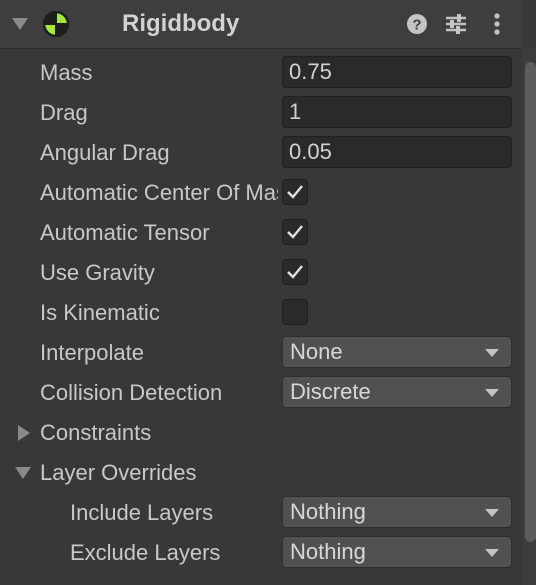 The height and width of the screenshot is (585, 536). What do you see at coordinates (66, 72) in the screenshot?
I see `mass-label: Mass` at bounding box center [66, 72].